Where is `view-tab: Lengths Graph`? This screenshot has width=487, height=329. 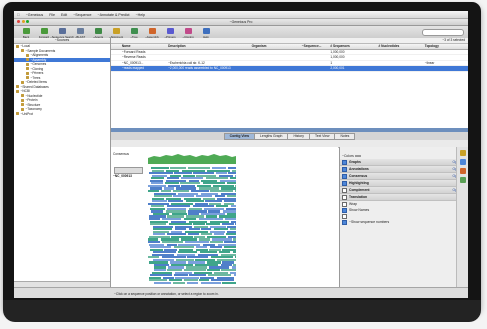
view-tab: Lengths Graph is located at coordinates (271, 136).